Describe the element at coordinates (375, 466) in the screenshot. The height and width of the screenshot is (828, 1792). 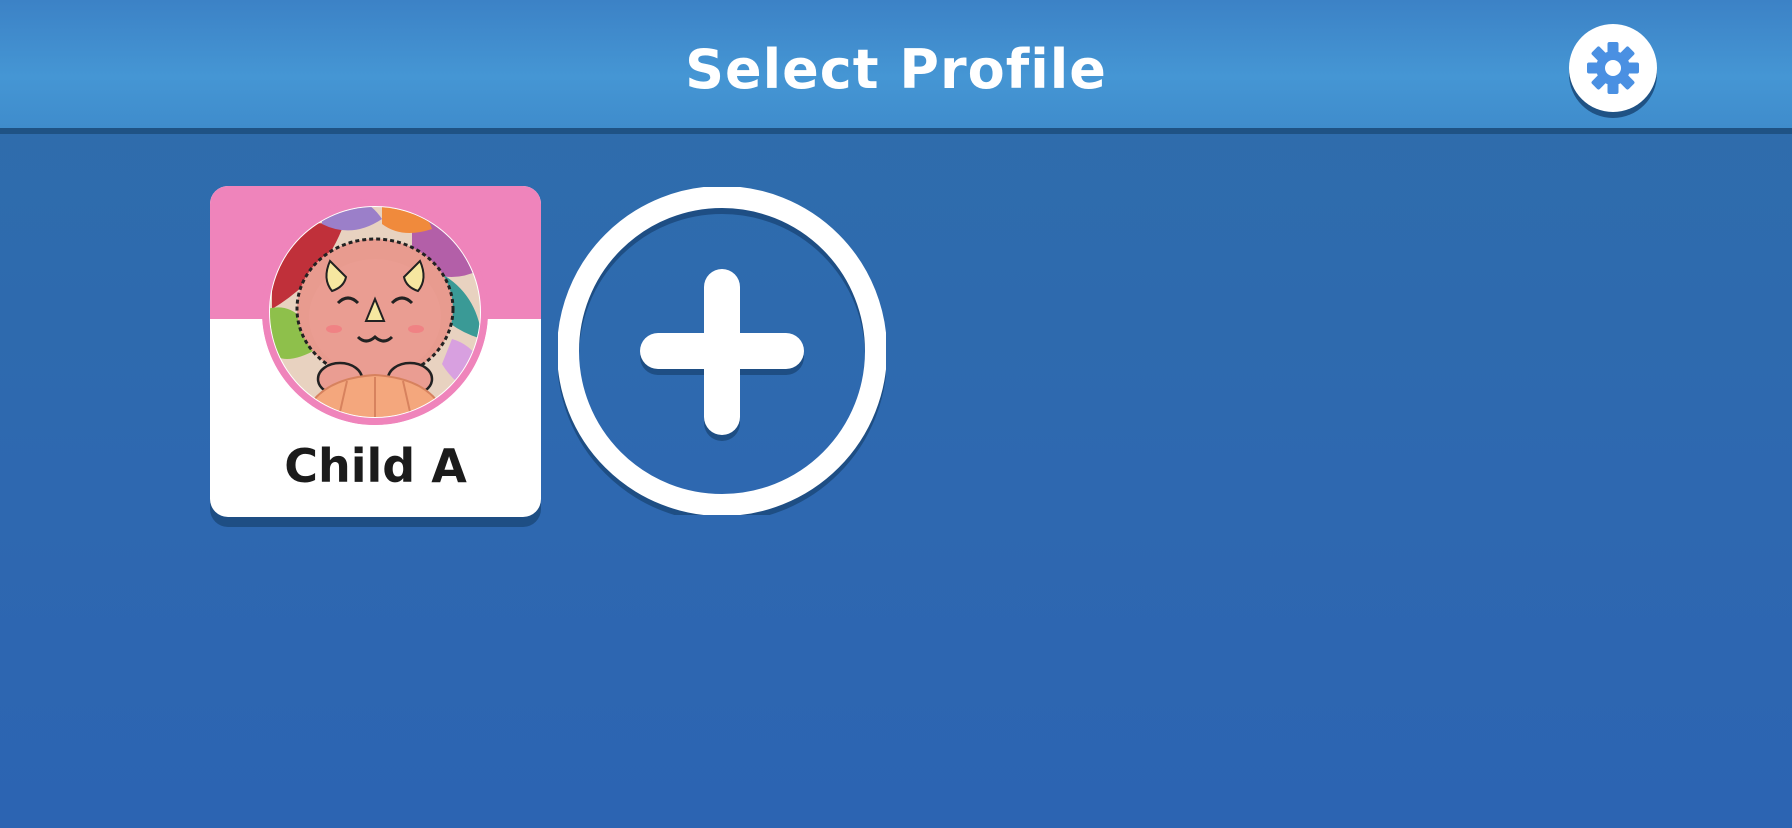
I see `profile-name: Child A` at that location.